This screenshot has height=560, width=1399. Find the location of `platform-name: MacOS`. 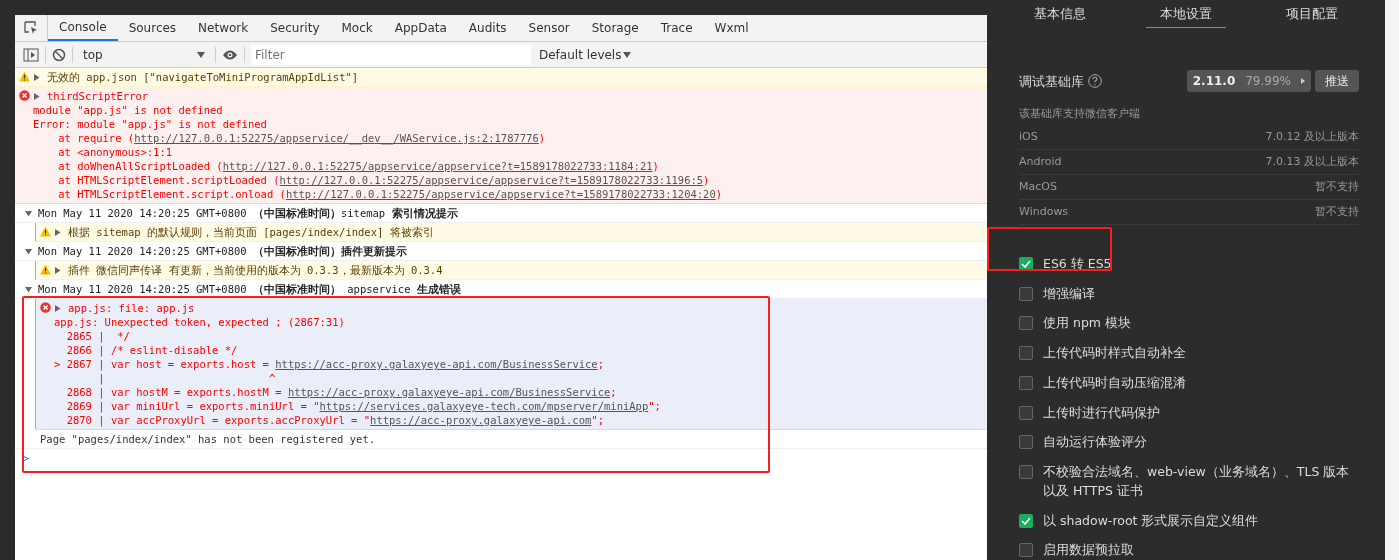

platform-name: MacOS is located at coordinates (1038, 186).